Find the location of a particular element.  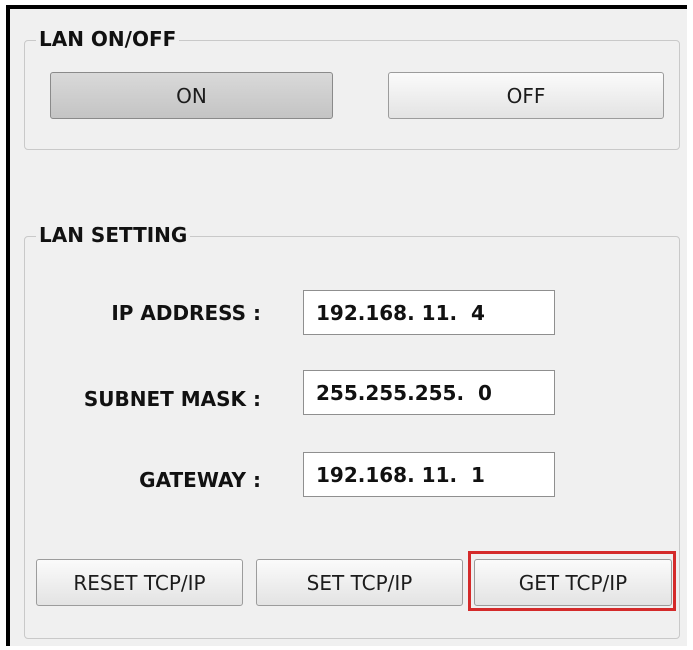

set-tcpip-button: SET TCP/IP is located at coordinates (359, 582).